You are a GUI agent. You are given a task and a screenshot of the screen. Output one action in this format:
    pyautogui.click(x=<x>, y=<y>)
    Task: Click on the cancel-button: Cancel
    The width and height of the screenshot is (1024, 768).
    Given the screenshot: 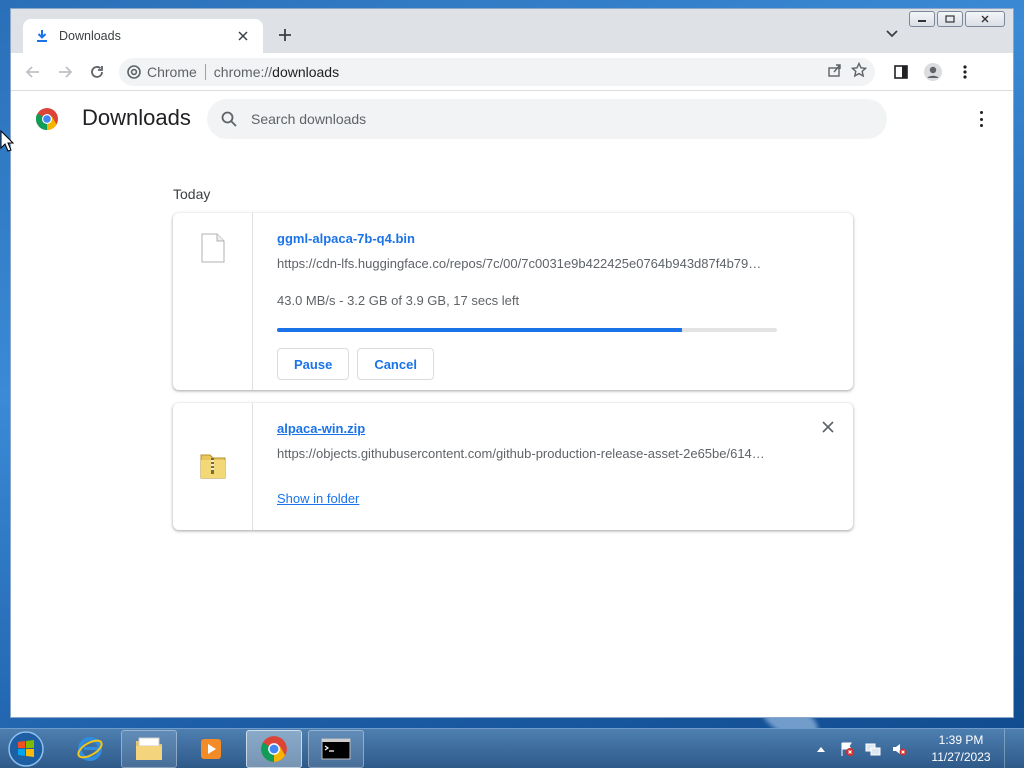 What is the action you would take?
    pyautogui.click(x=395, y=364)
    